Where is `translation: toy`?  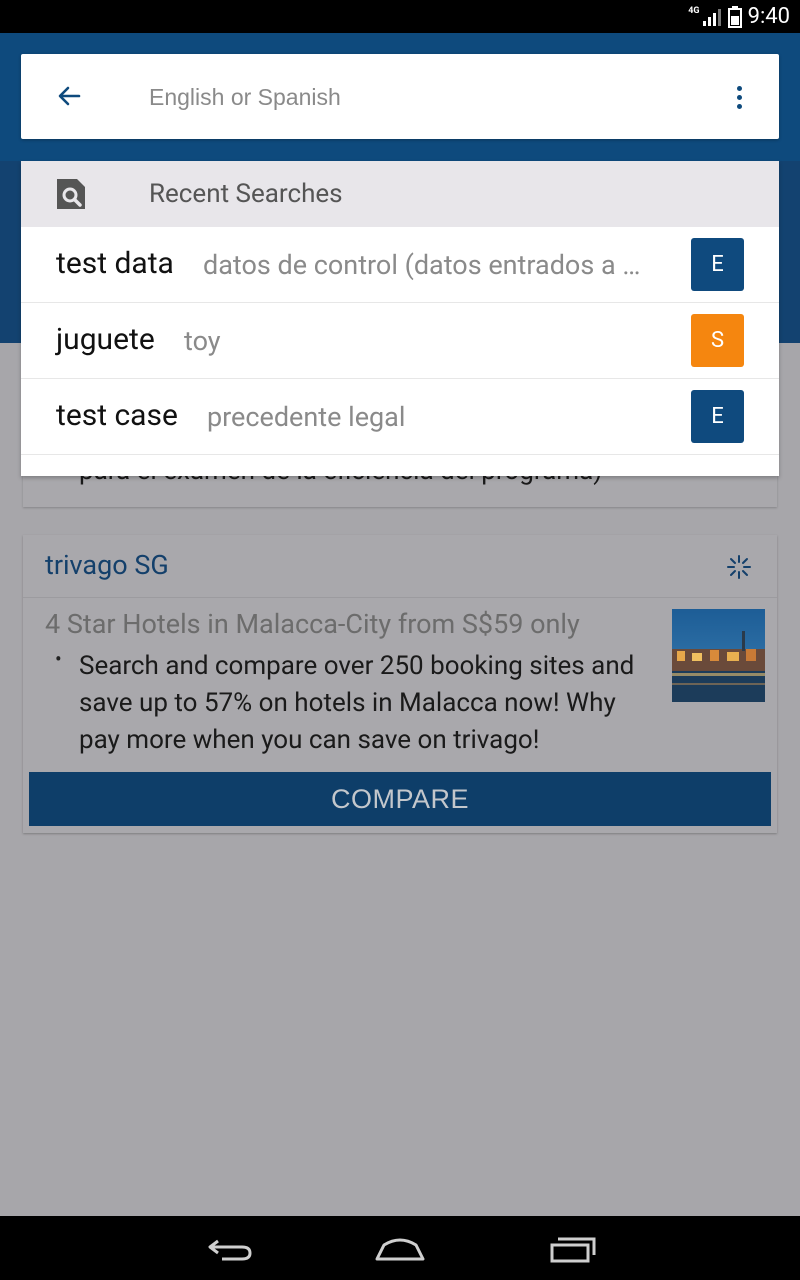
translation: toy is located at coordinates (202, 341).